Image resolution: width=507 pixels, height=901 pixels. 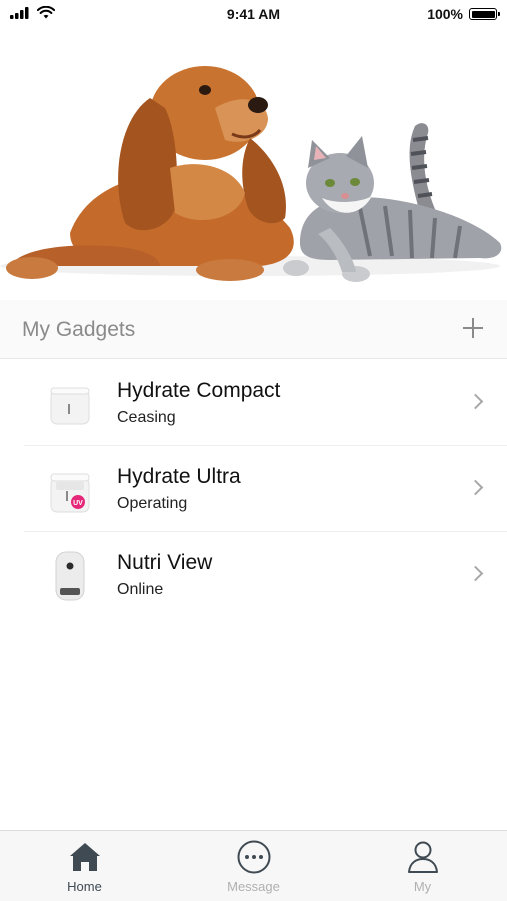 What do you see at coordinates (199, 390) in the screenshot?
I see `gadget-name: Hydrate Compact` at bounding box center [199, 390].